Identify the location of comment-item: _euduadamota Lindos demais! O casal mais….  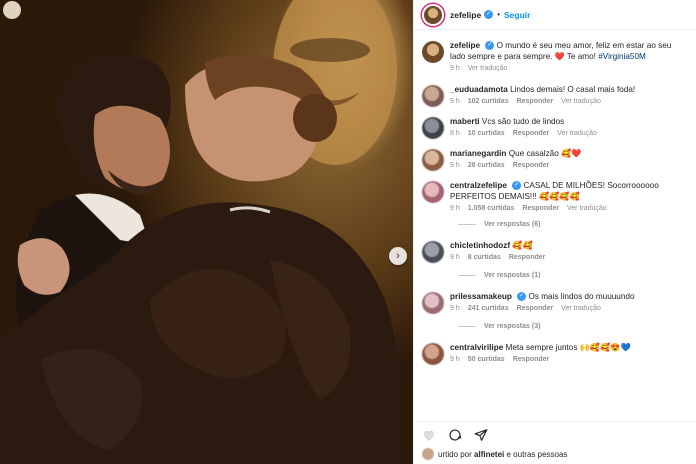
(555, 89).